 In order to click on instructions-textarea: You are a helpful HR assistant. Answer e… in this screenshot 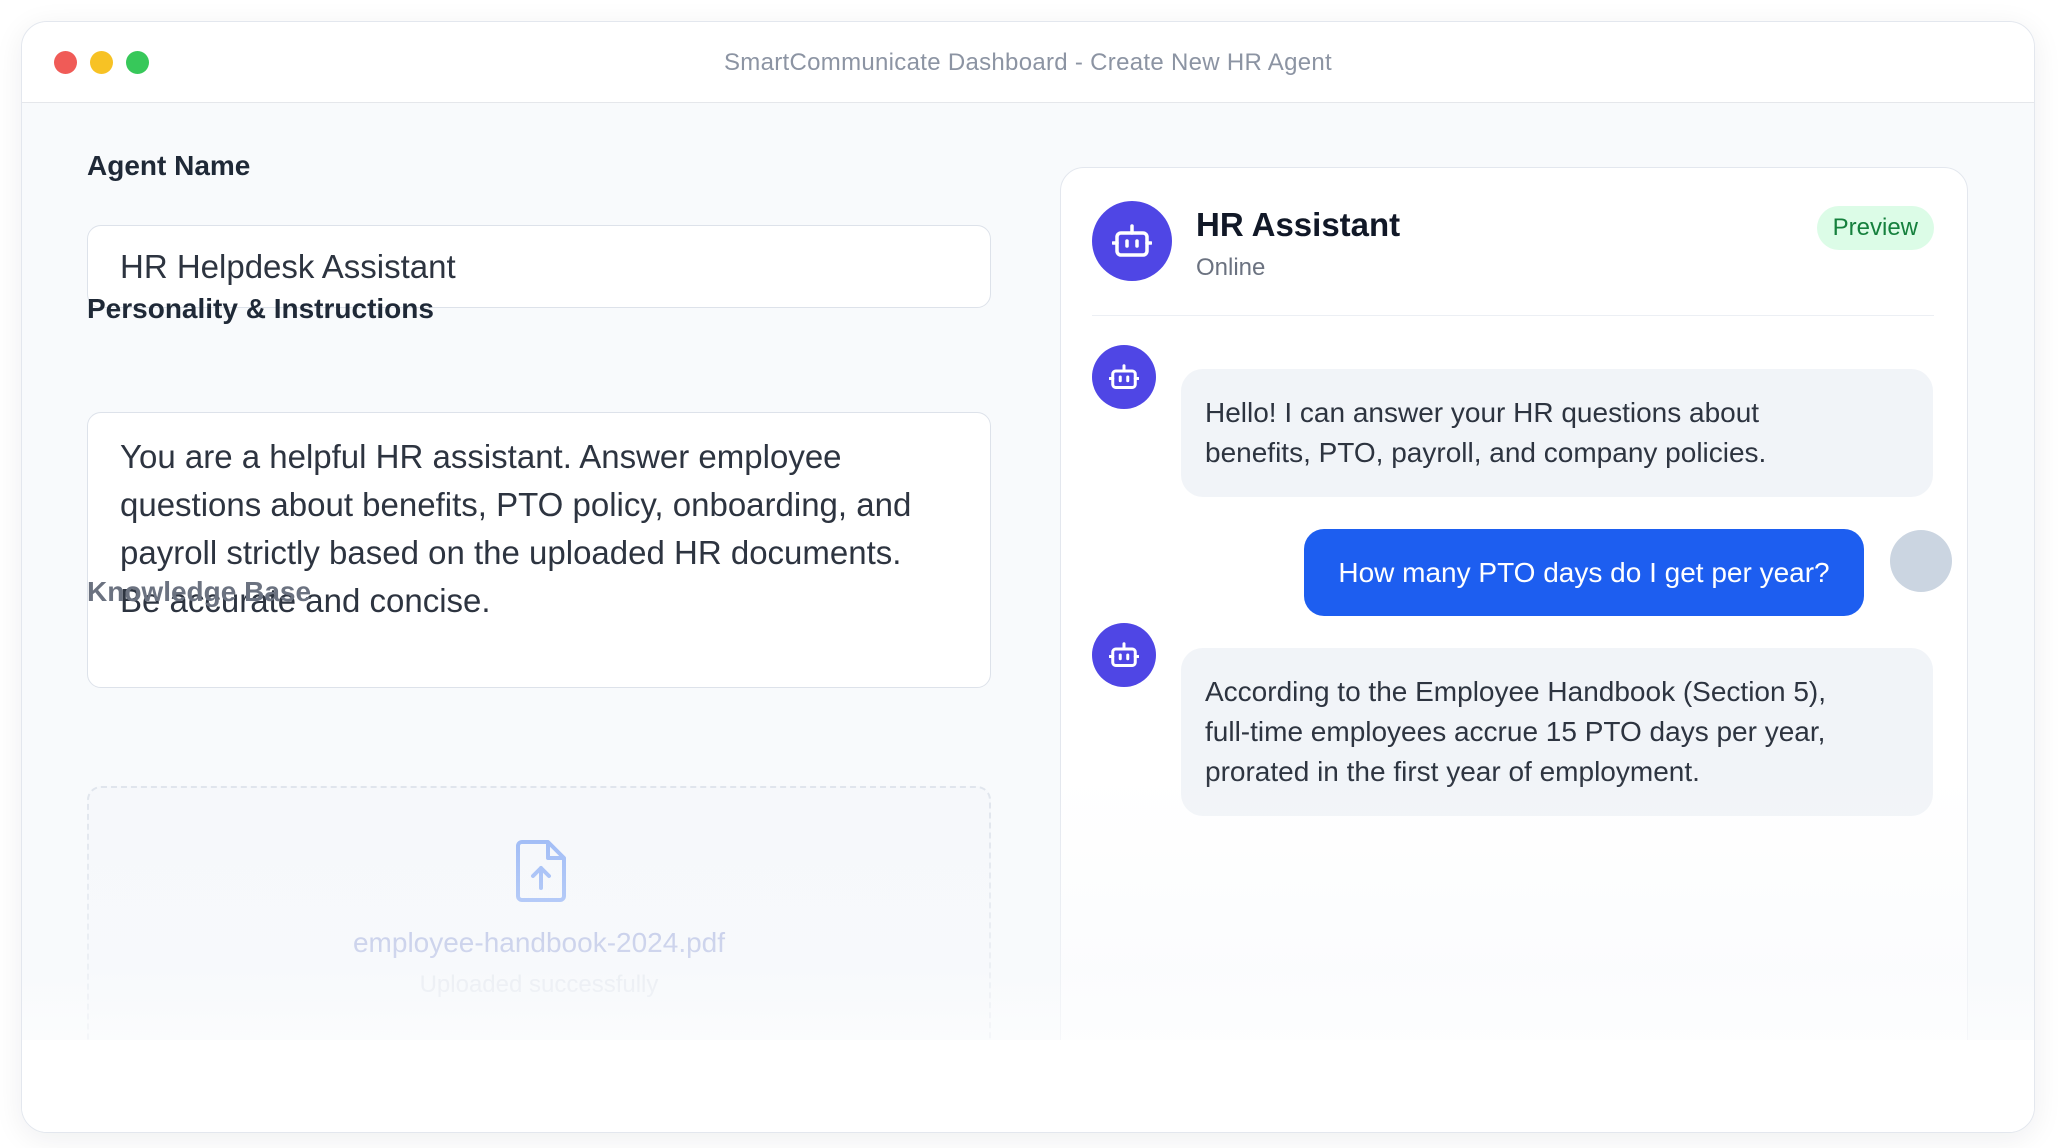, I will do `click(539, 550)`.